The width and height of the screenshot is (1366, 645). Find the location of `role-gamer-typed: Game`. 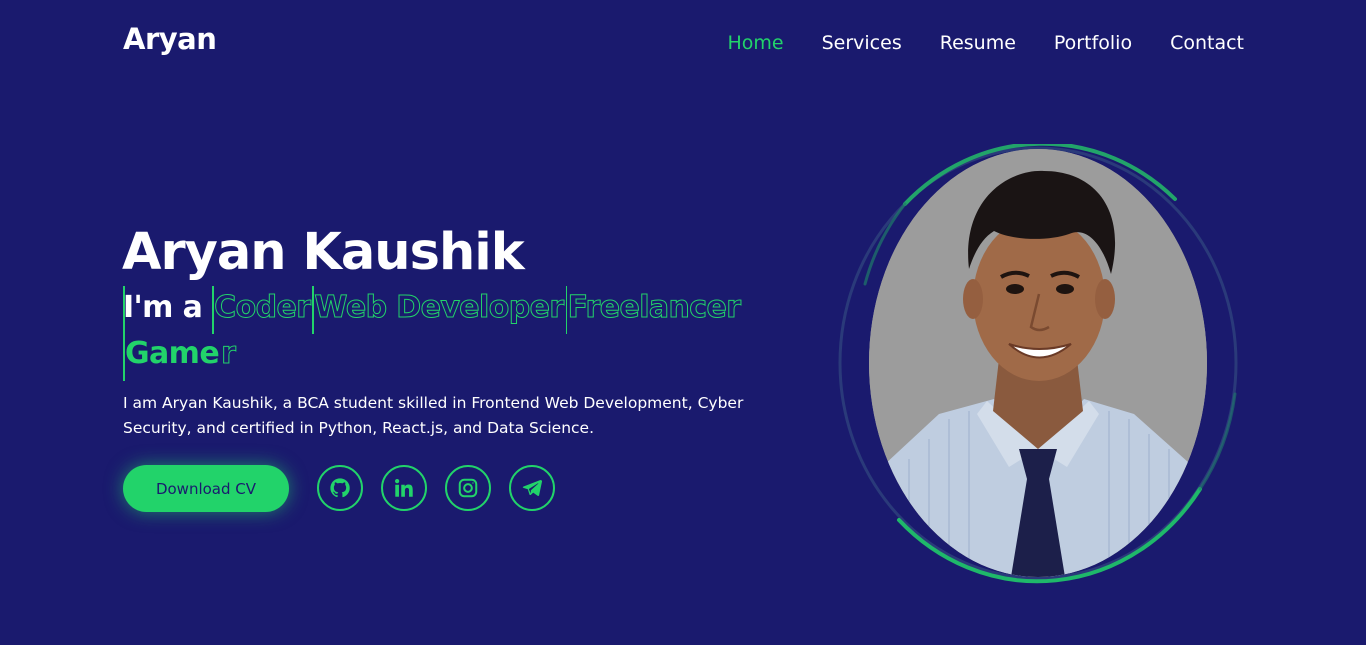

role-gamer-typed: Game is located at coordinates (172, 353).